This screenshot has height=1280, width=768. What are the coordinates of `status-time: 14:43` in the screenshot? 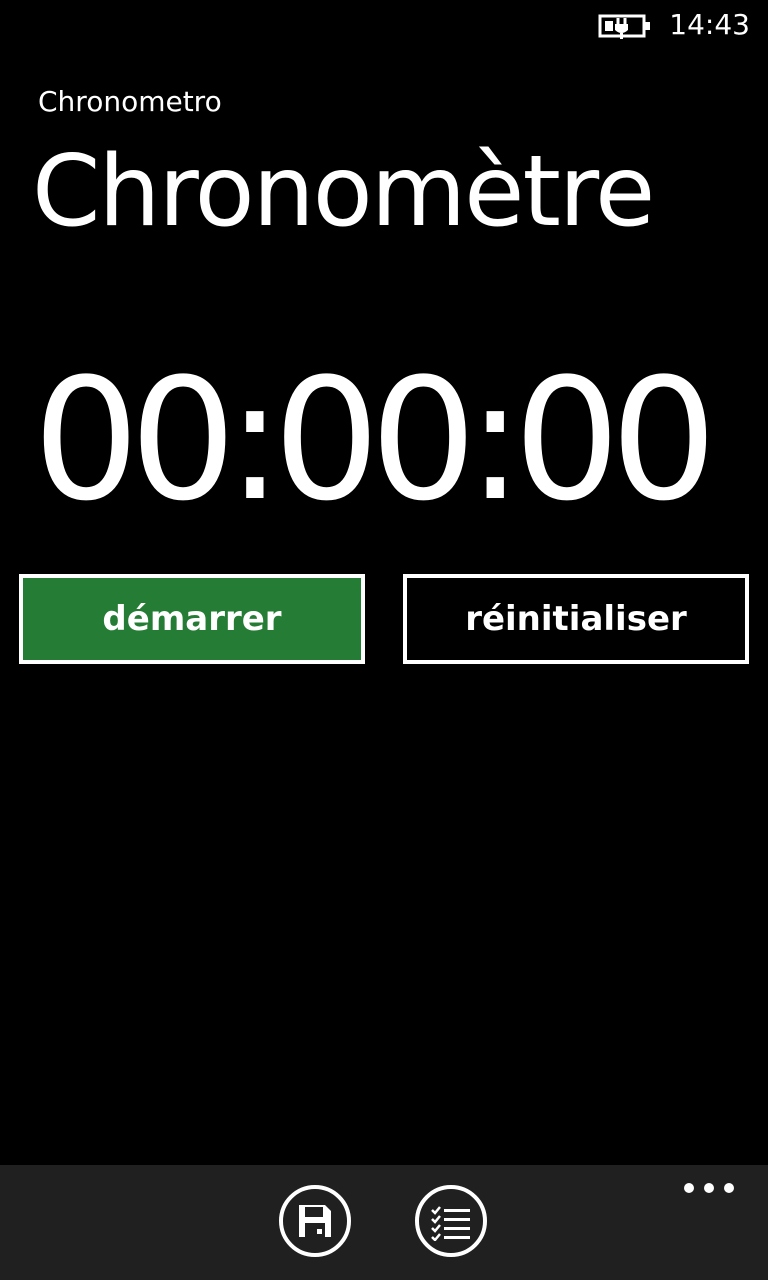 It's located at (709, 24).